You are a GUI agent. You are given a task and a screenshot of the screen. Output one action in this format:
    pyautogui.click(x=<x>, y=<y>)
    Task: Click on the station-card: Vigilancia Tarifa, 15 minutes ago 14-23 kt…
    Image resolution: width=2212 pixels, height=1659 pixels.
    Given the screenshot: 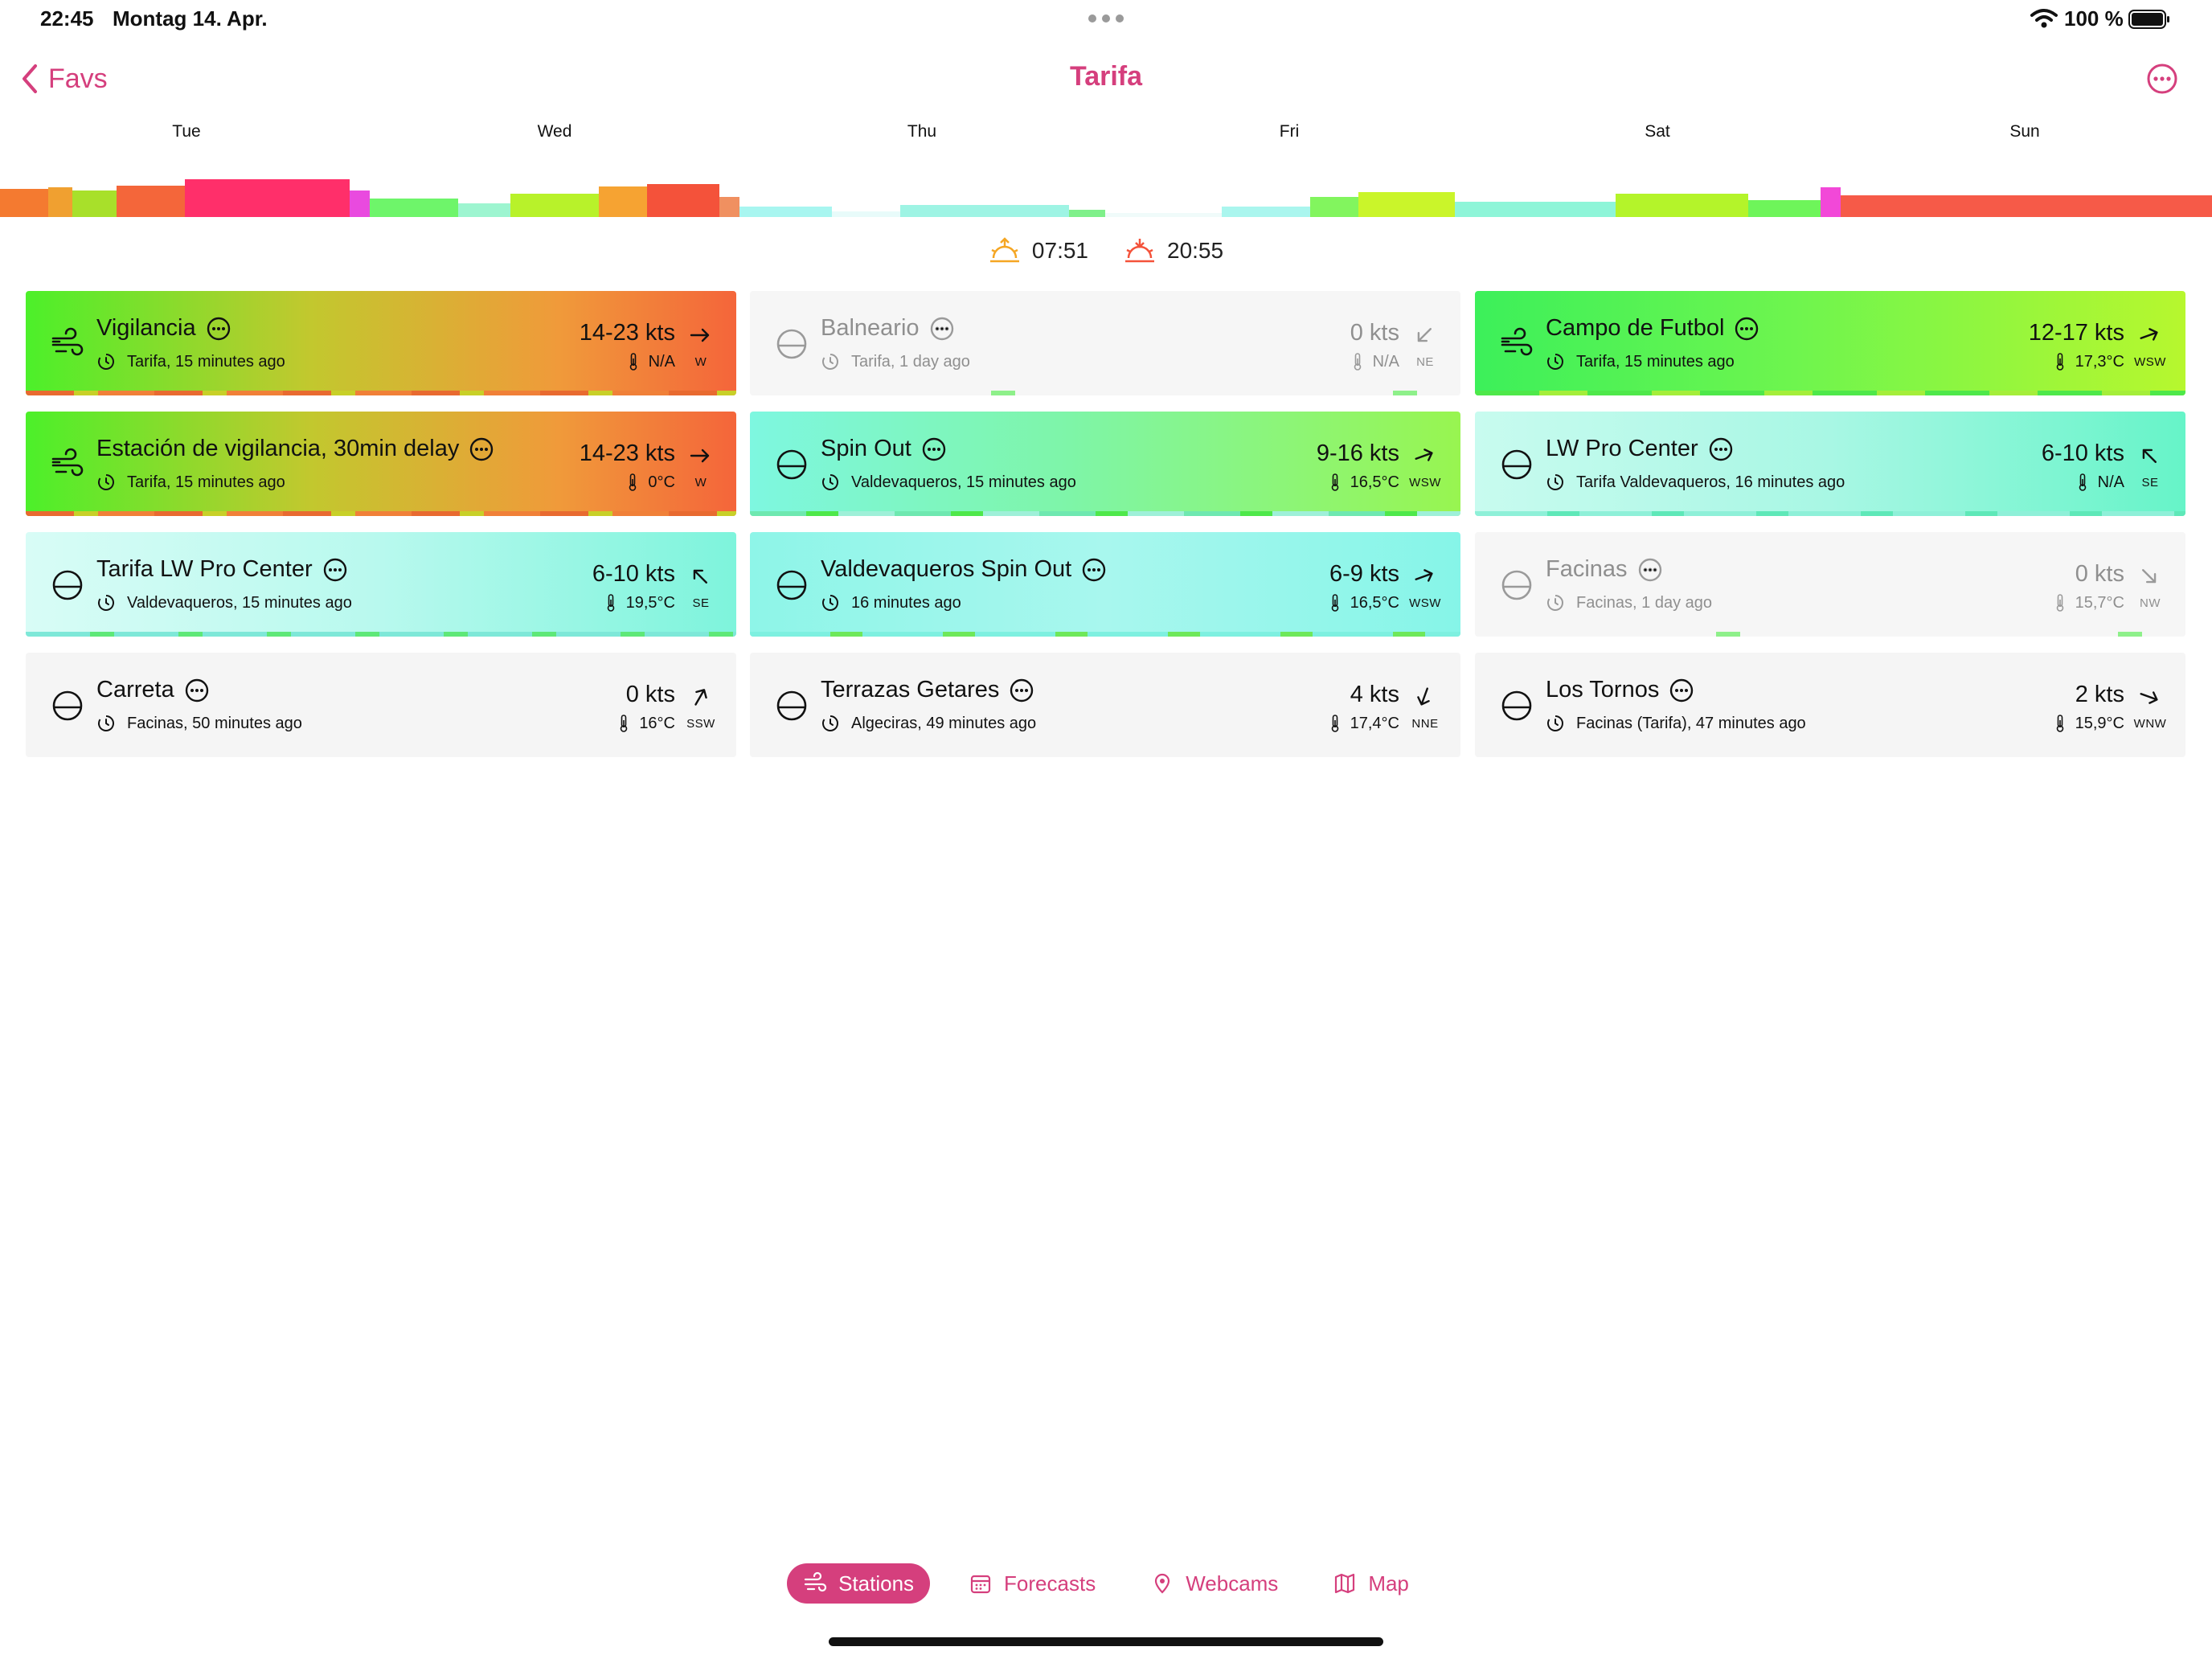 What is the action you would take?
    pyautogui.click(x=381, y=343)
    